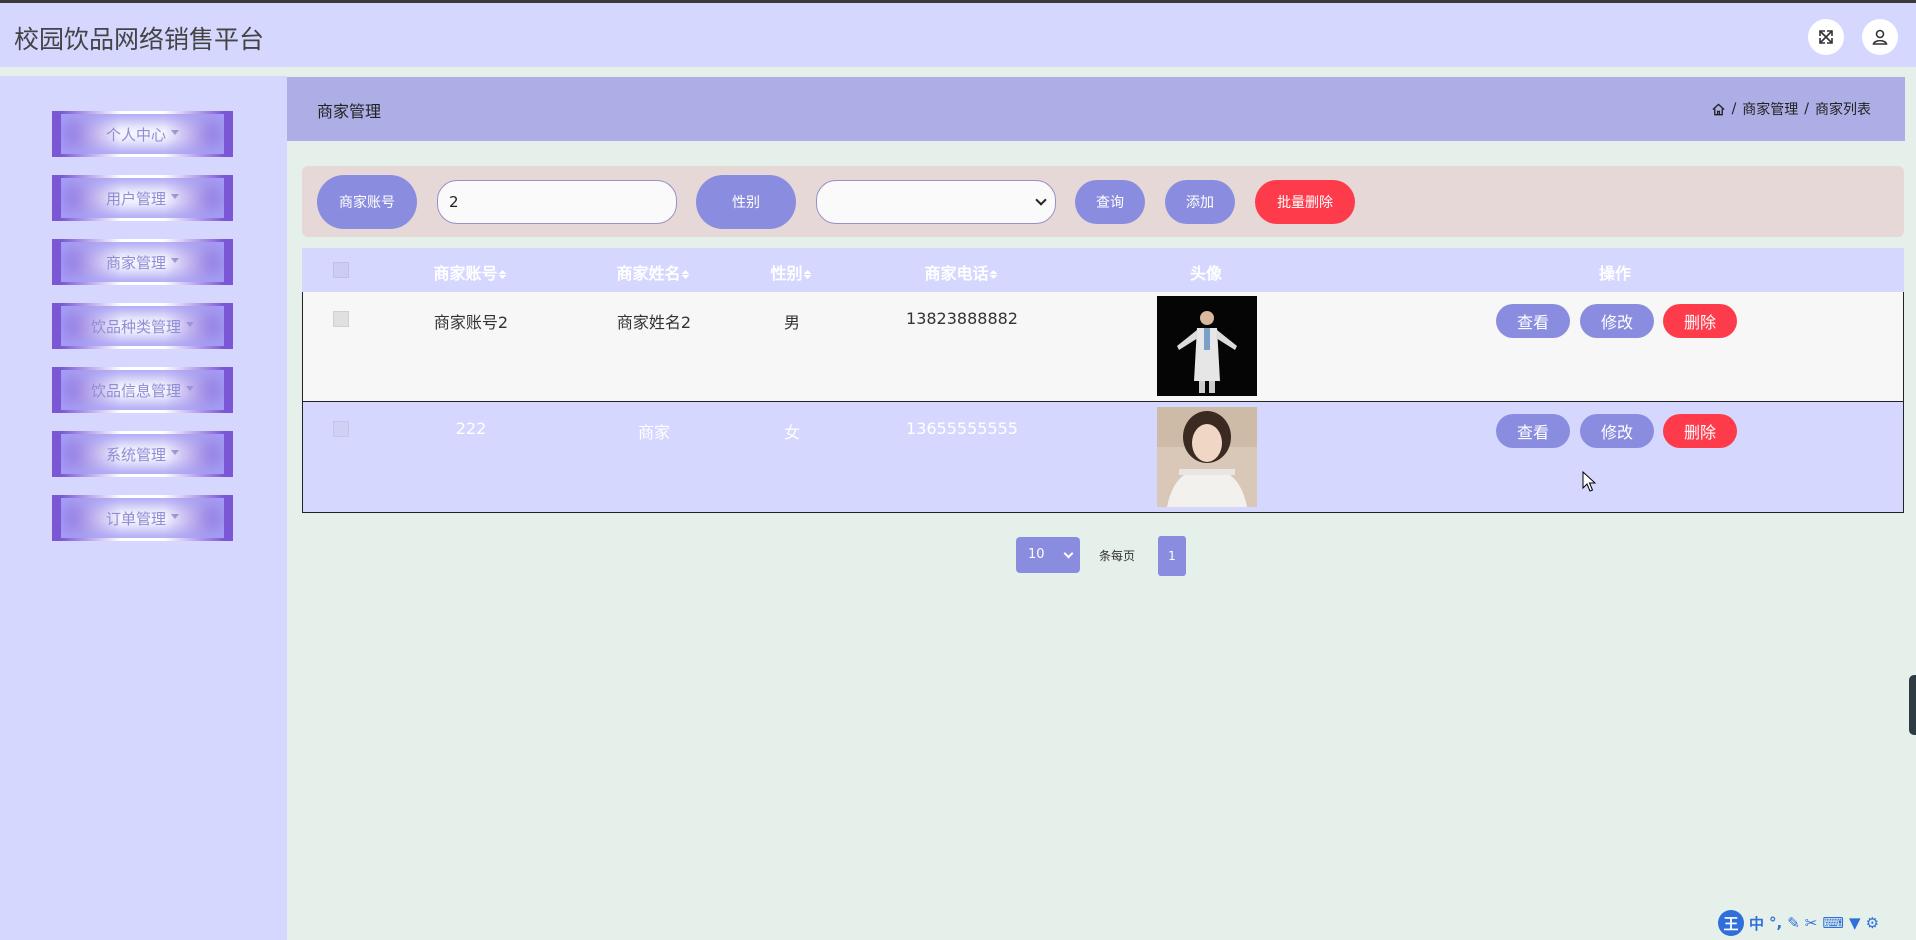 The width and height of the screenshot is (1916, 940). Describe the element at coordinates (135, 198) in the screenshot. I see `sidebar-item-label: 用户管理` at that location.